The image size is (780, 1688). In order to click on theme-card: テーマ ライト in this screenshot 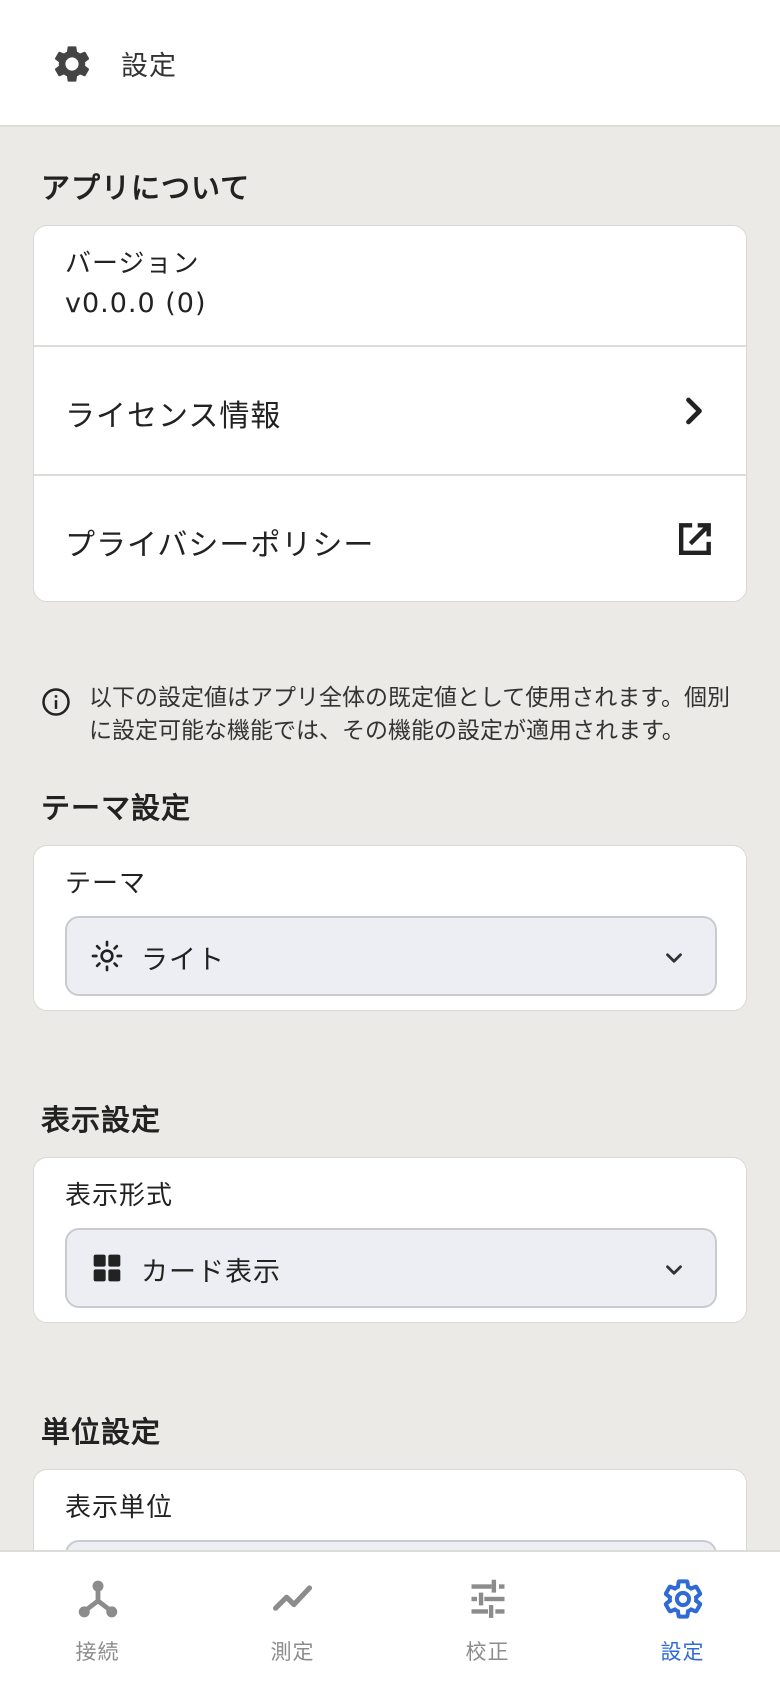, I will do `click(390, 928)`.